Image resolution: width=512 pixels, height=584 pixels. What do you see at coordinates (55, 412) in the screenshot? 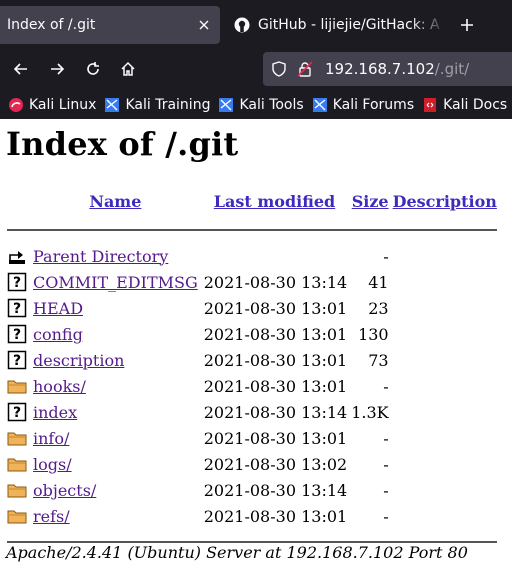
I see `entry-link: index` at bounding box center [55, 412].